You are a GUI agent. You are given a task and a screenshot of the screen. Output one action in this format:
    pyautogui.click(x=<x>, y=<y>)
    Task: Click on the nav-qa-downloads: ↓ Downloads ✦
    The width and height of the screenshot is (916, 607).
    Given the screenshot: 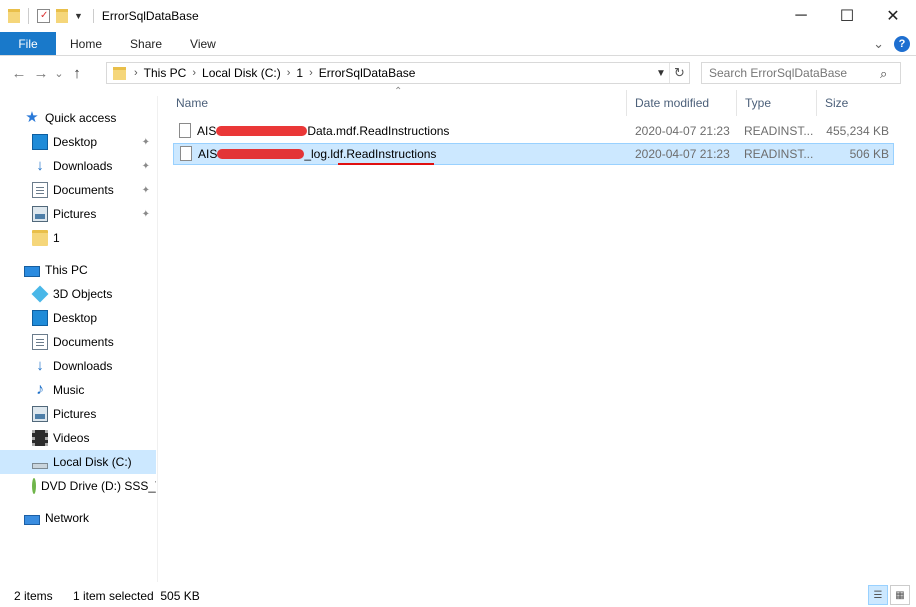 What is the action you would take?
    pyautogui.click(x=93, y=166)
    